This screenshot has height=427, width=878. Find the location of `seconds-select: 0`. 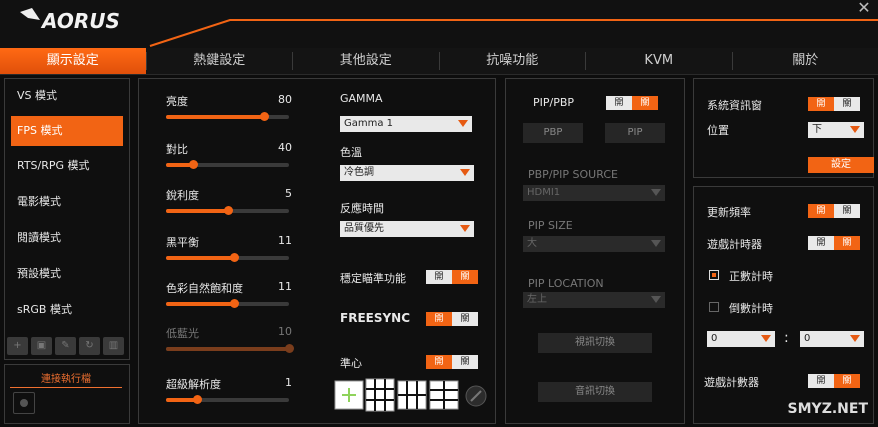

seconds-select: 0 is located at coordinates (832, 339).